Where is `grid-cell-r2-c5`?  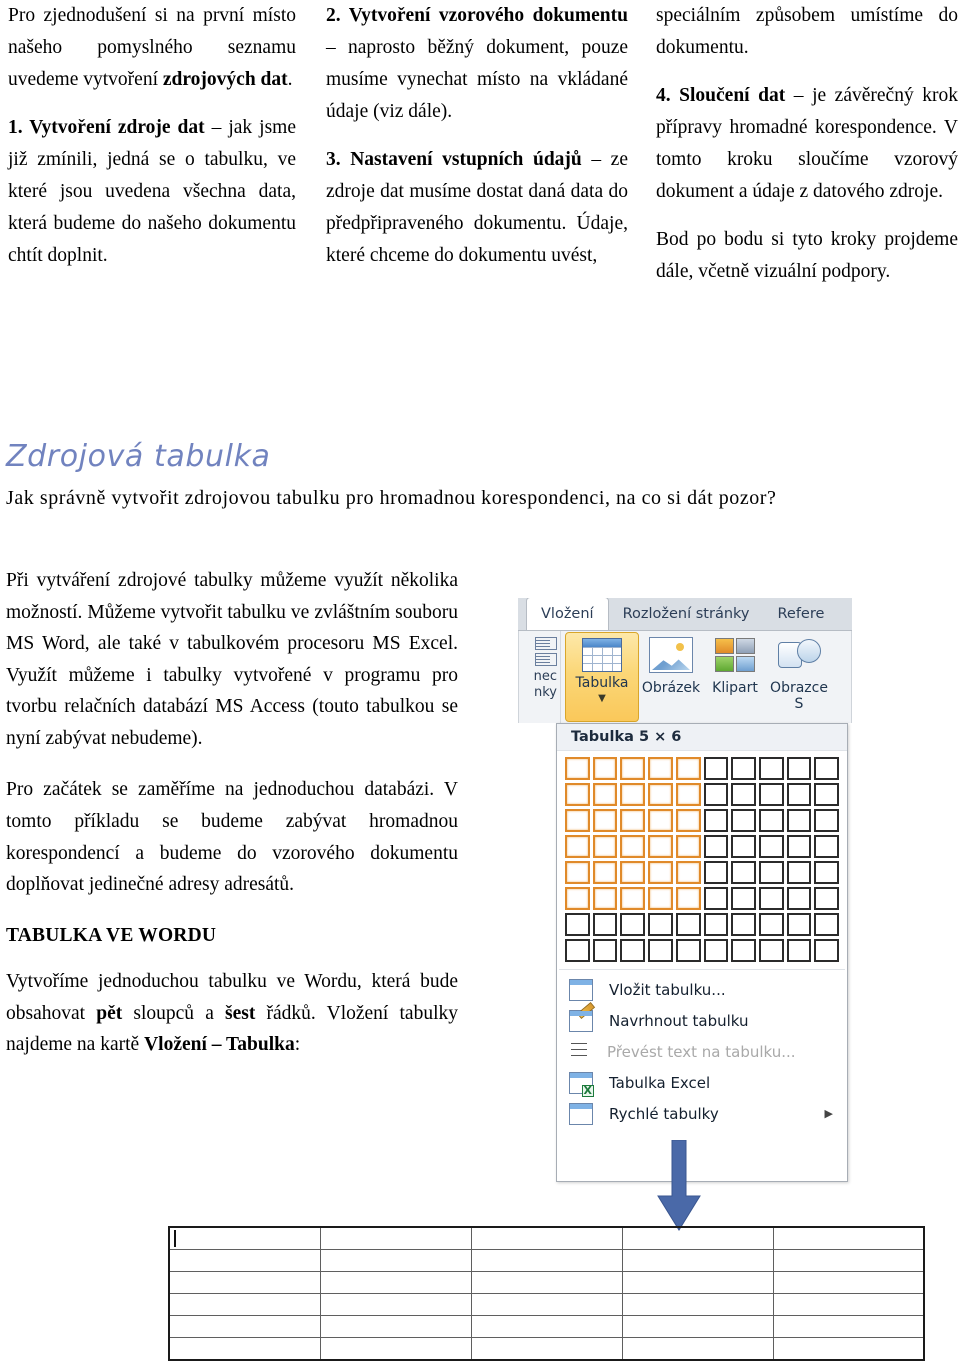 grid-cell-r2-c5 is located at coordinates (688, 794).